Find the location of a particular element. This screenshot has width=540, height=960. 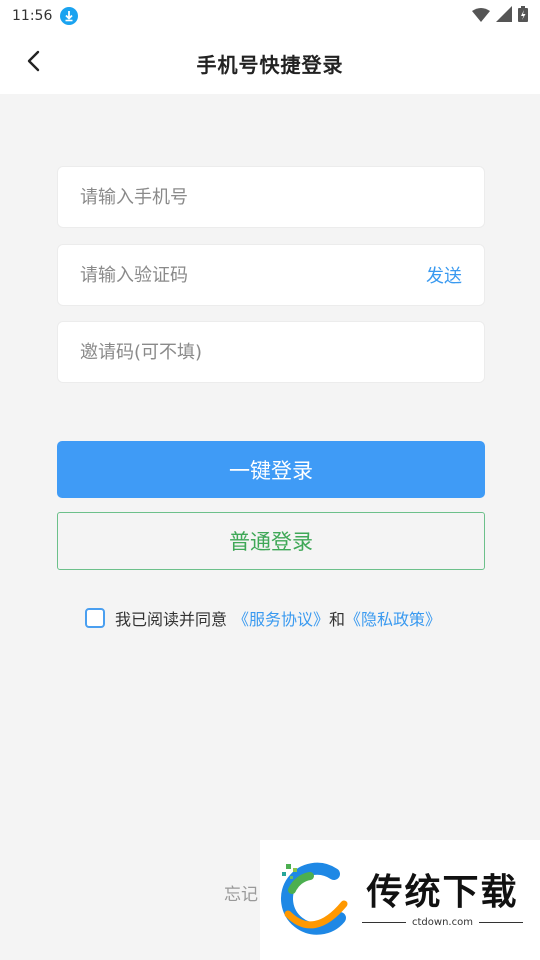

invite-field is located at coordinates (271, 352).